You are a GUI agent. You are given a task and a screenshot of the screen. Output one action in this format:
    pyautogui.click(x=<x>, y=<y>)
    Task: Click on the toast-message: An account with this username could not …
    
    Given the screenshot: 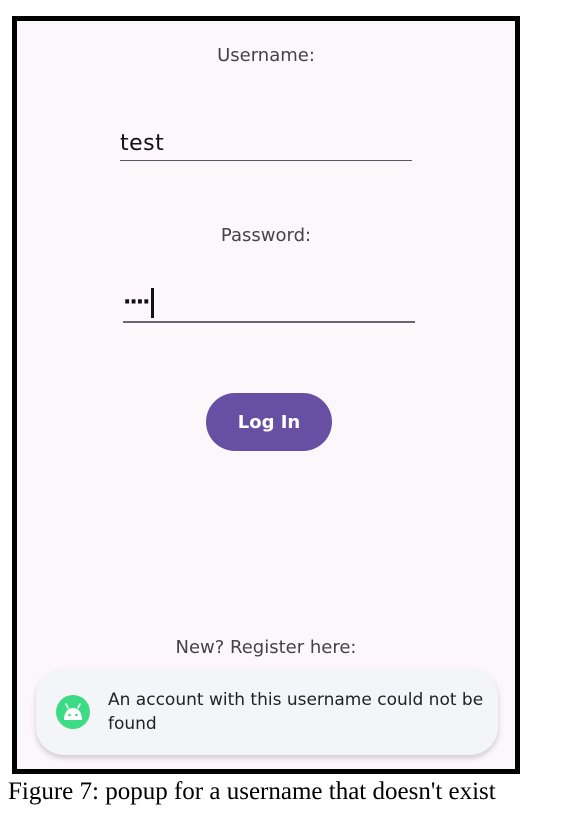 What is the action you would take?
    pyautogui.click(x=296, y=712)
    